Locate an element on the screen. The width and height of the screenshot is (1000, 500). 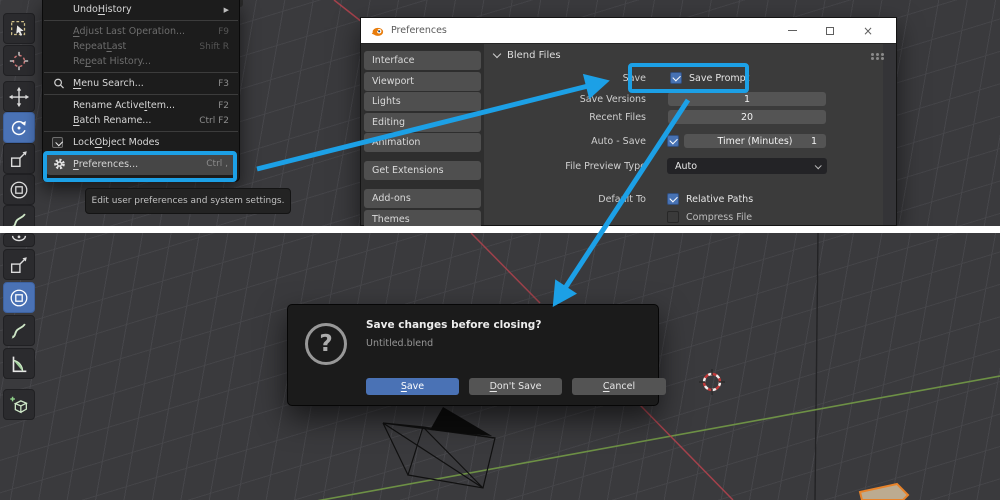
preferences-titlebar: Preferences × is located at coordinates (628, 30).